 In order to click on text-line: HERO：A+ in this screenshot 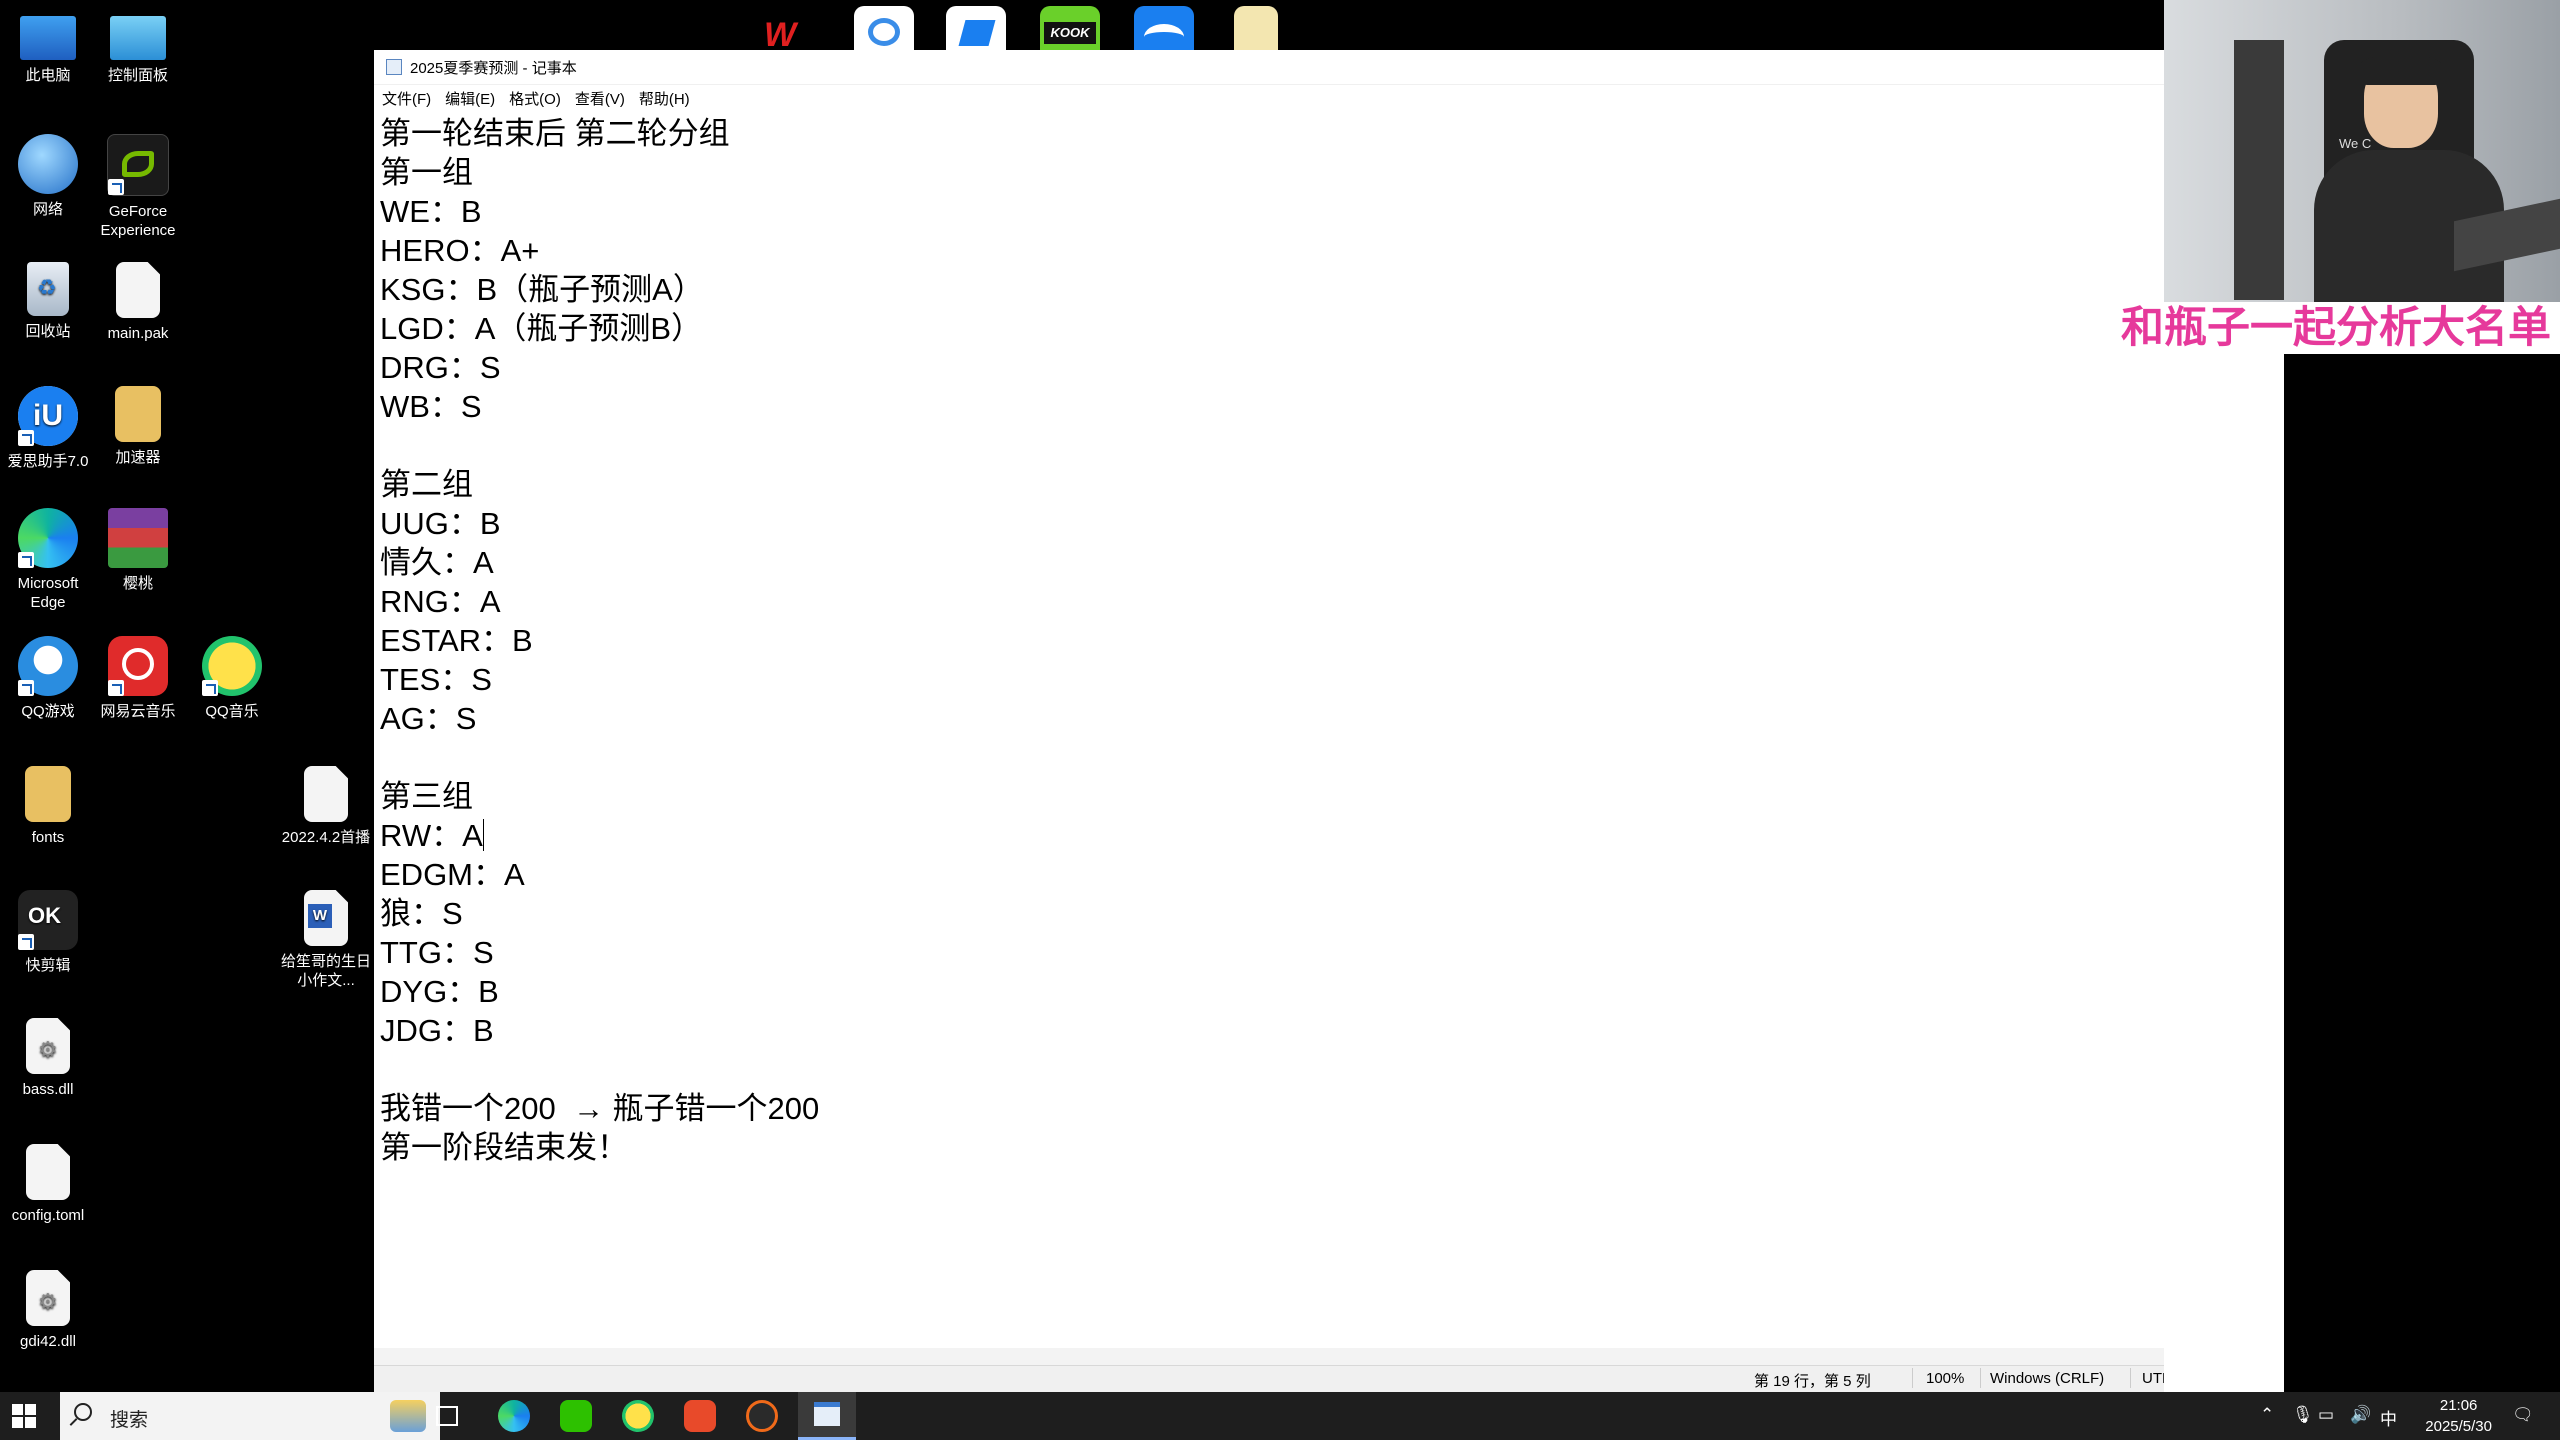, I will do `click(460, 250)`.